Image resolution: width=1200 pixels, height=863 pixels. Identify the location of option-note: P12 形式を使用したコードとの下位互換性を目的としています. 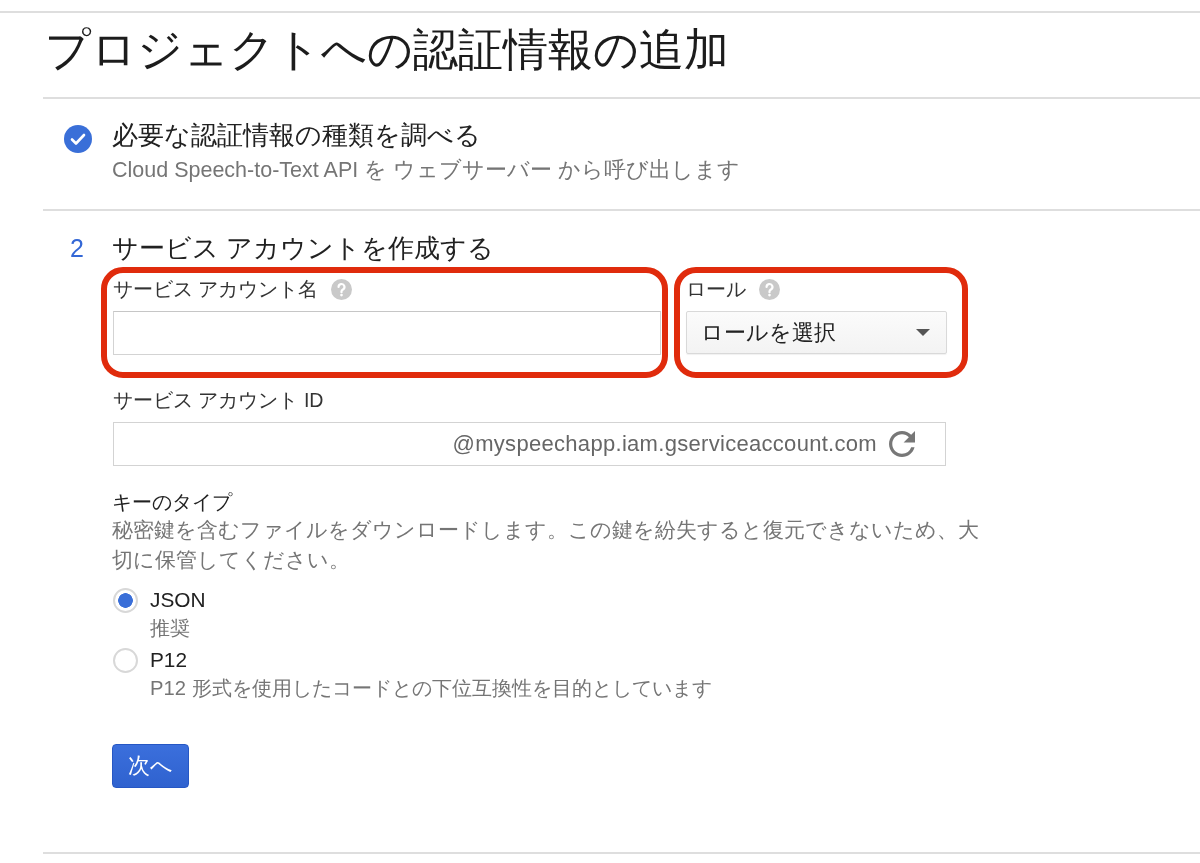
(431, 688).